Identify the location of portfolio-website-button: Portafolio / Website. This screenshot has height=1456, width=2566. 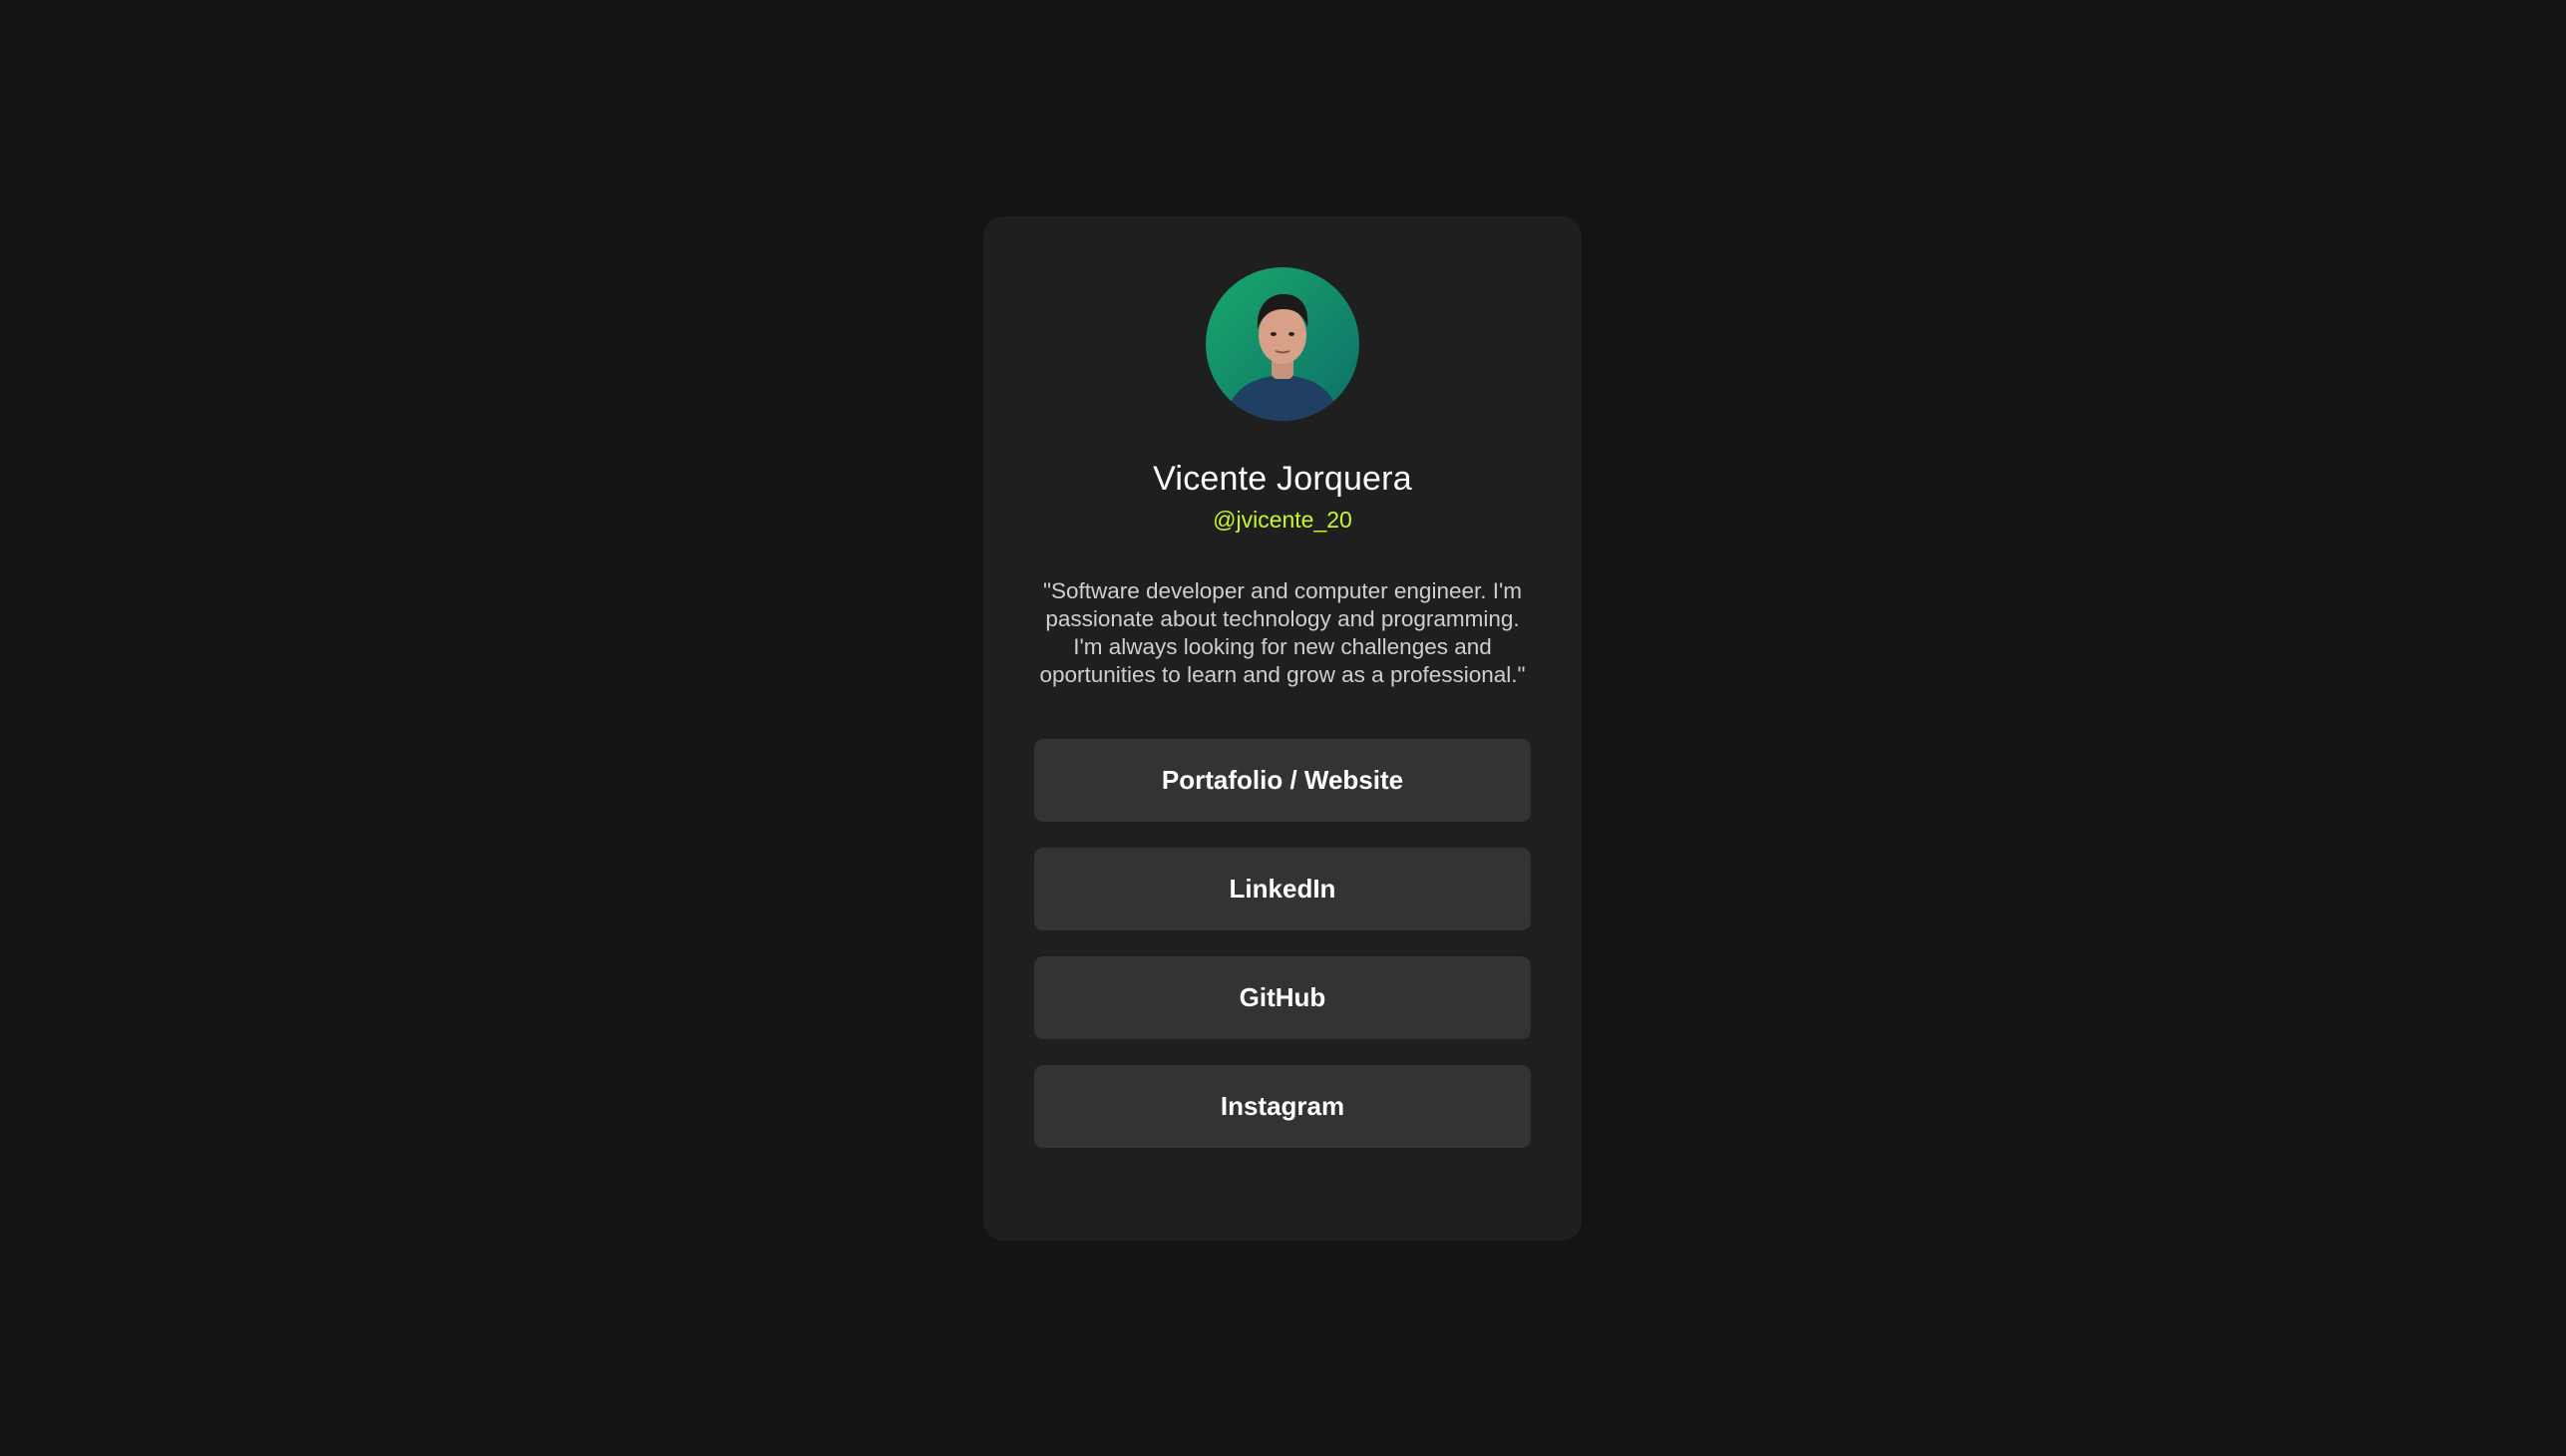
(1282, 780).